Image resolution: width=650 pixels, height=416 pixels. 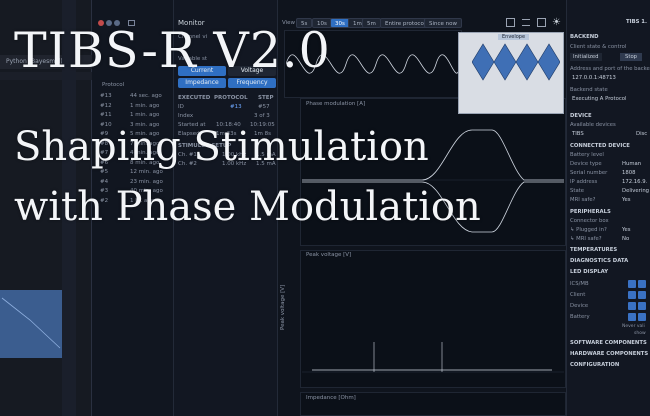 I want to click on state-label: State, so click(x=577, y=191).